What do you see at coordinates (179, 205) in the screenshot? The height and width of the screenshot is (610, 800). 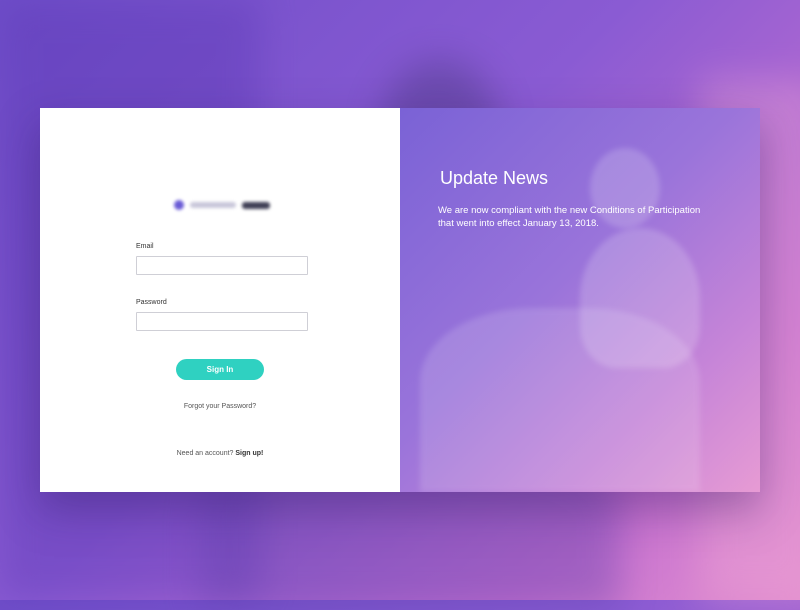 I see `logo-mark-icon` at bounding box center [179, 205].